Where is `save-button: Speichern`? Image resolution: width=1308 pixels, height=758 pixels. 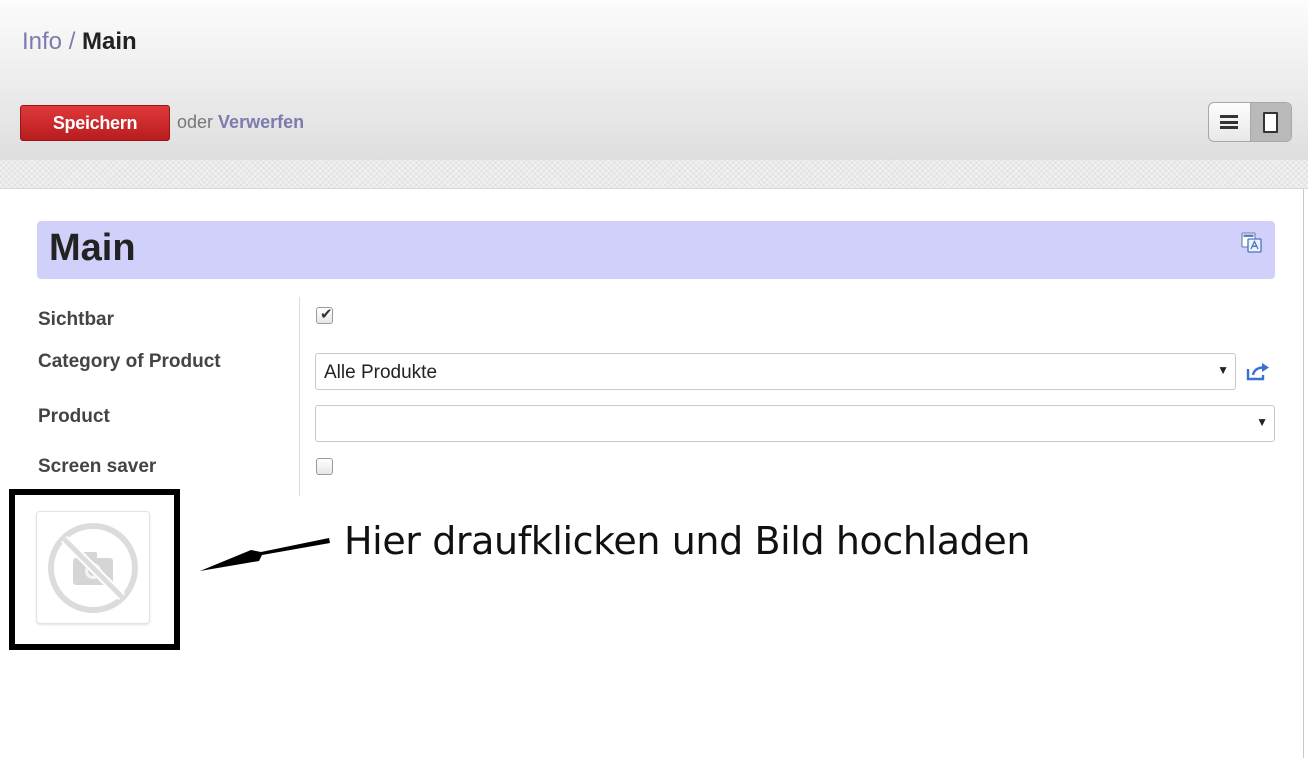
save-button: Speichern is located at coordinates (95, 123).